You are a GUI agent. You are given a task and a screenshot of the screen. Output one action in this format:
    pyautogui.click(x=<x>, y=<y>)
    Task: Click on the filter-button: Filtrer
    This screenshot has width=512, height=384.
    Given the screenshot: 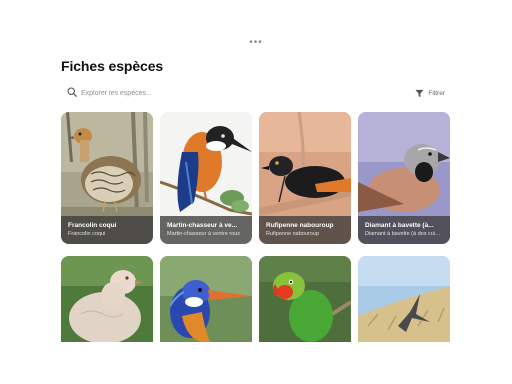 What is the action you would take?
    pyautogui.click(x=430, y=93)
    